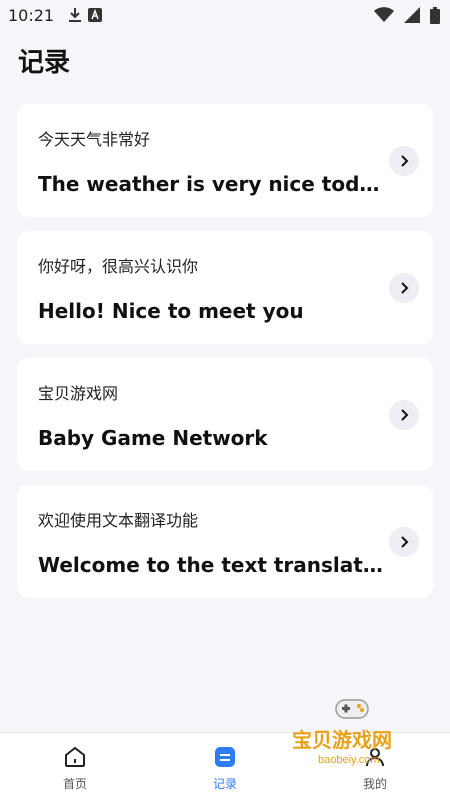 This screenshot has width=450, height=800. Describe the element at coordinates (94, 139) in the screenshot. I see `record-source-text: 今天天气非常好` at that location.